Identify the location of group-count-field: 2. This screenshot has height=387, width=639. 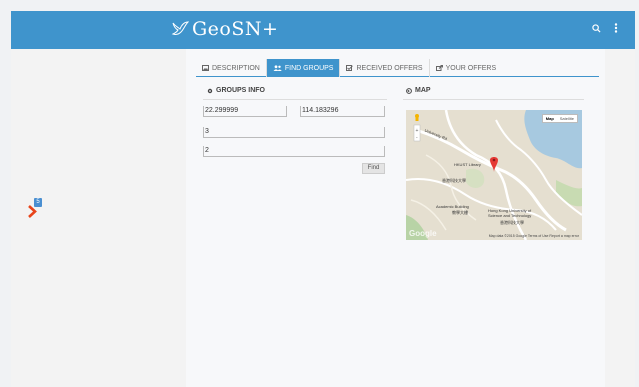
(294, 151).